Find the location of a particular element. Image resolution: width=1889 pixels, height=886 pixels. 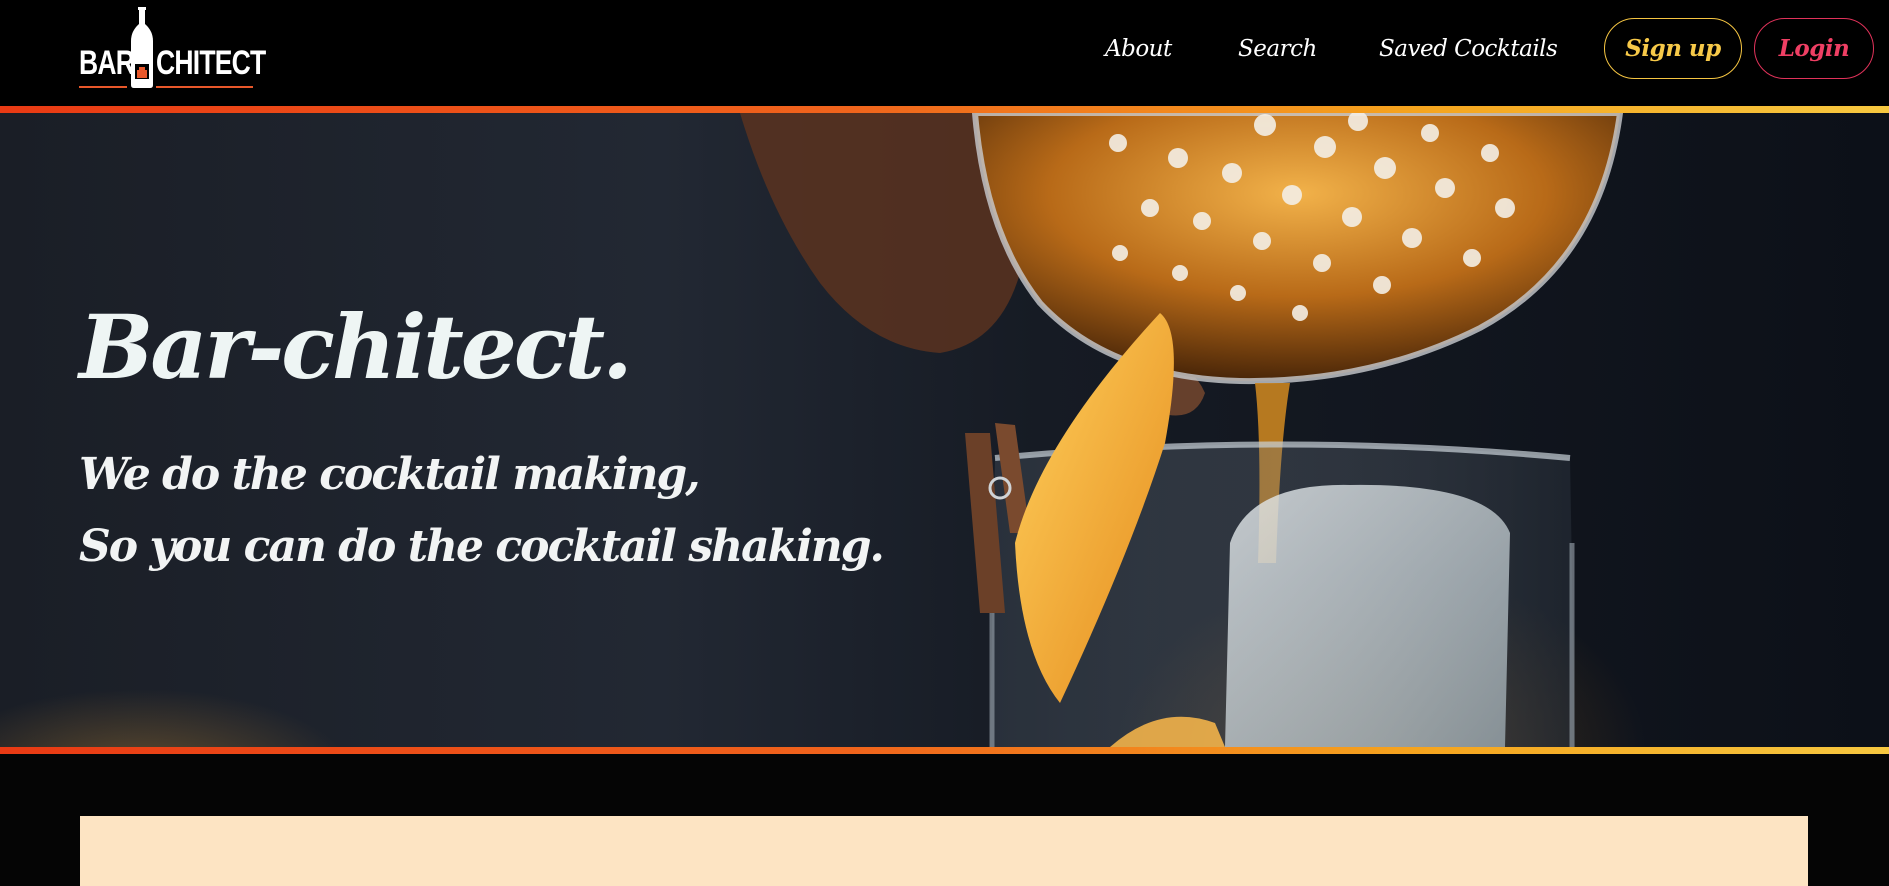

signup-button: Sign up is located at coordinates (1673, 48).